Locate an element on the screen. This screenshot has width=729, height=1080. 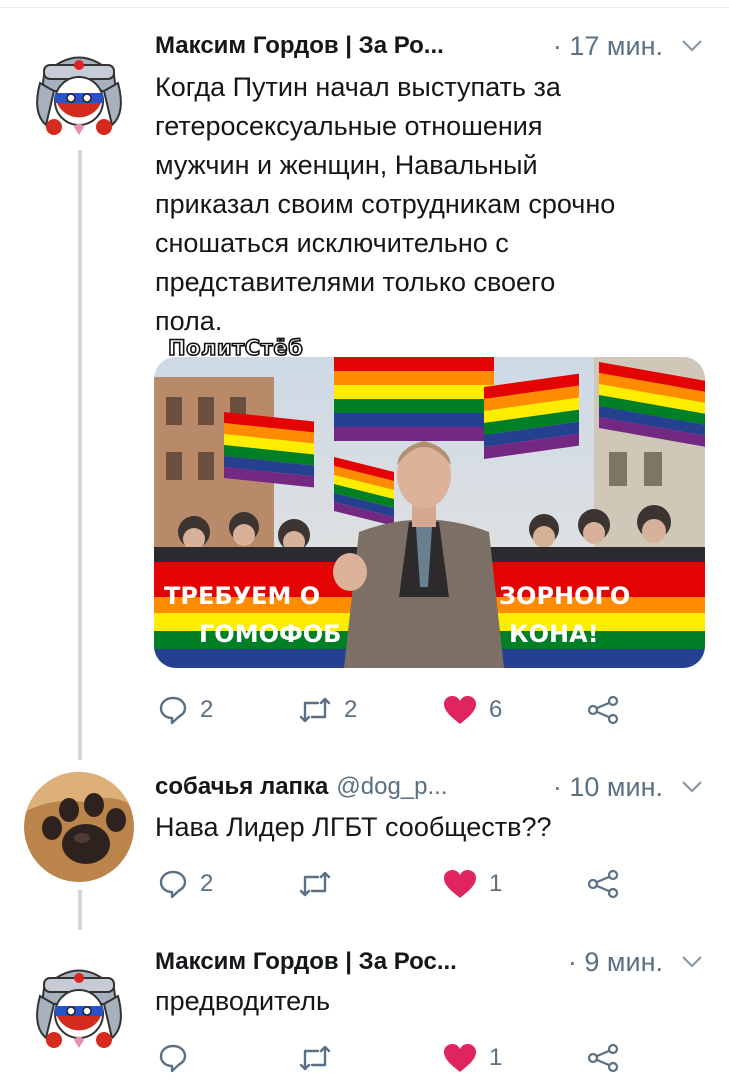
reply-button is located at coordinates (179, 1058).